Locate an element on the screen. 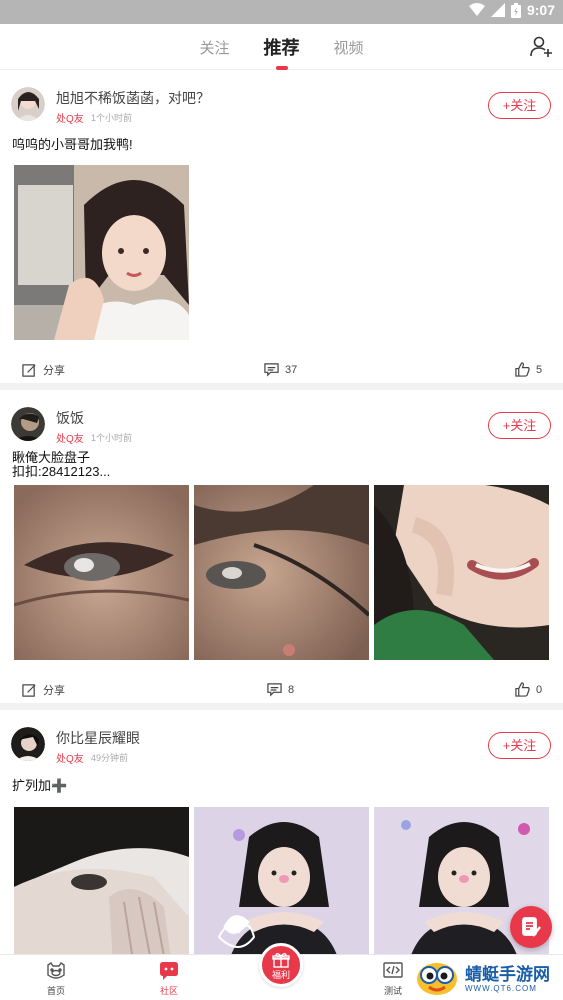 This screenshot has width=563, height=1000. battery-icon is located at coordinates (515, 10).